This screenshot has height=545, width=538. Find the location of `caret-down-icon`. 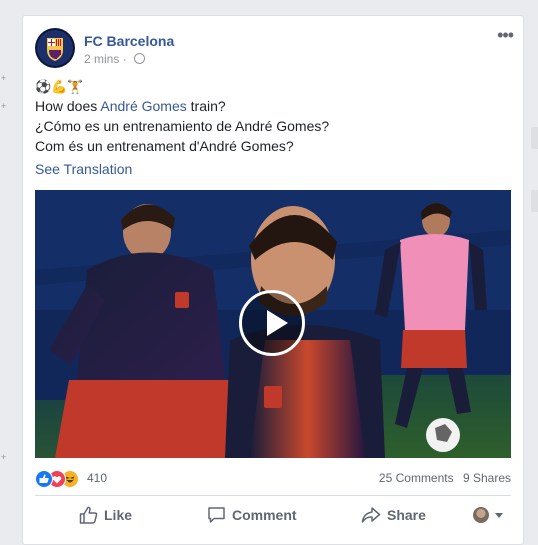

caret-down-icon is located at coordinates (499, 515).